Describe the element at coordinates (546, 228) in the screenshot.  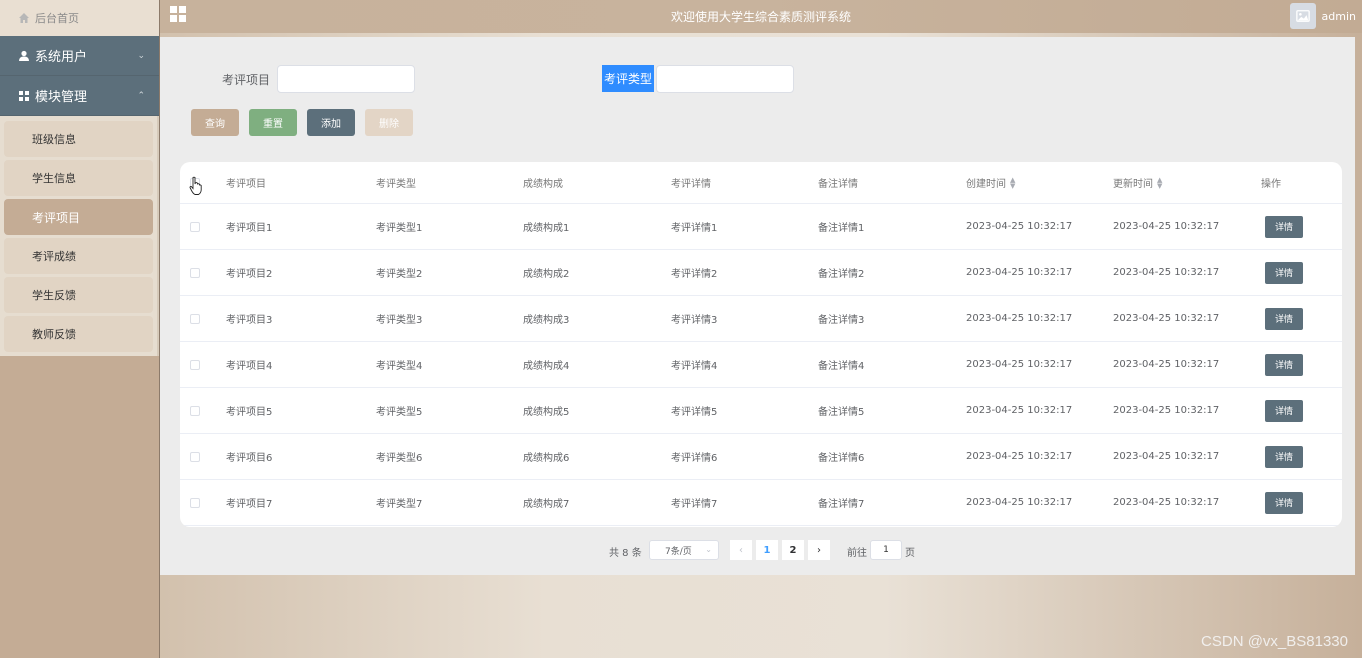
I see `table-cell: 成绩构成1` at that location.